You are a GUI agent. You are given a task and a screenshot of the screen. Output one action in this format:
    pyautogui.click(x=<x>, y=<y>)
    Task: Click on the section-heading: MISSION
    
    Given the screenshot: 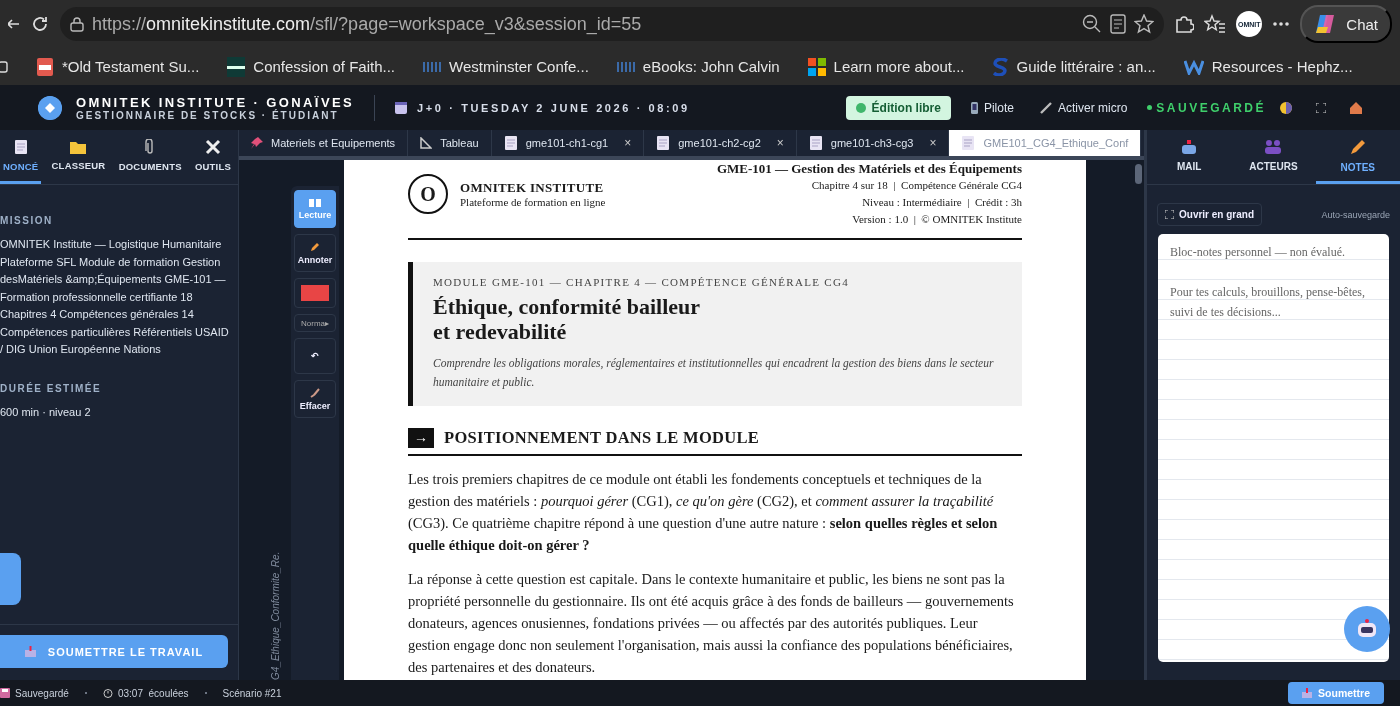 What is the action you would take?
    pyautogui.click(x=27, y=220)
    